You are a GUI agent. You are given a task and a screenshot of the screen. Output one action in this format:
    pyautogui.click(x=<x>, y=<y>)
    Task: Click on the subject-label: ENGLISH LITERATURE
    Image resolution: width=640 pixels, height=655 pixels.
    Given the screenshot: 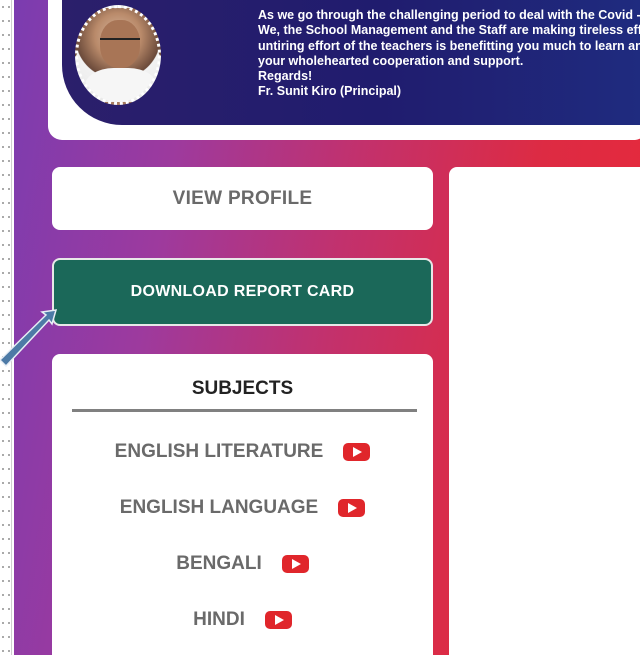 What is the action you would take?
    pyautogui.click(x=219, y=451)
    